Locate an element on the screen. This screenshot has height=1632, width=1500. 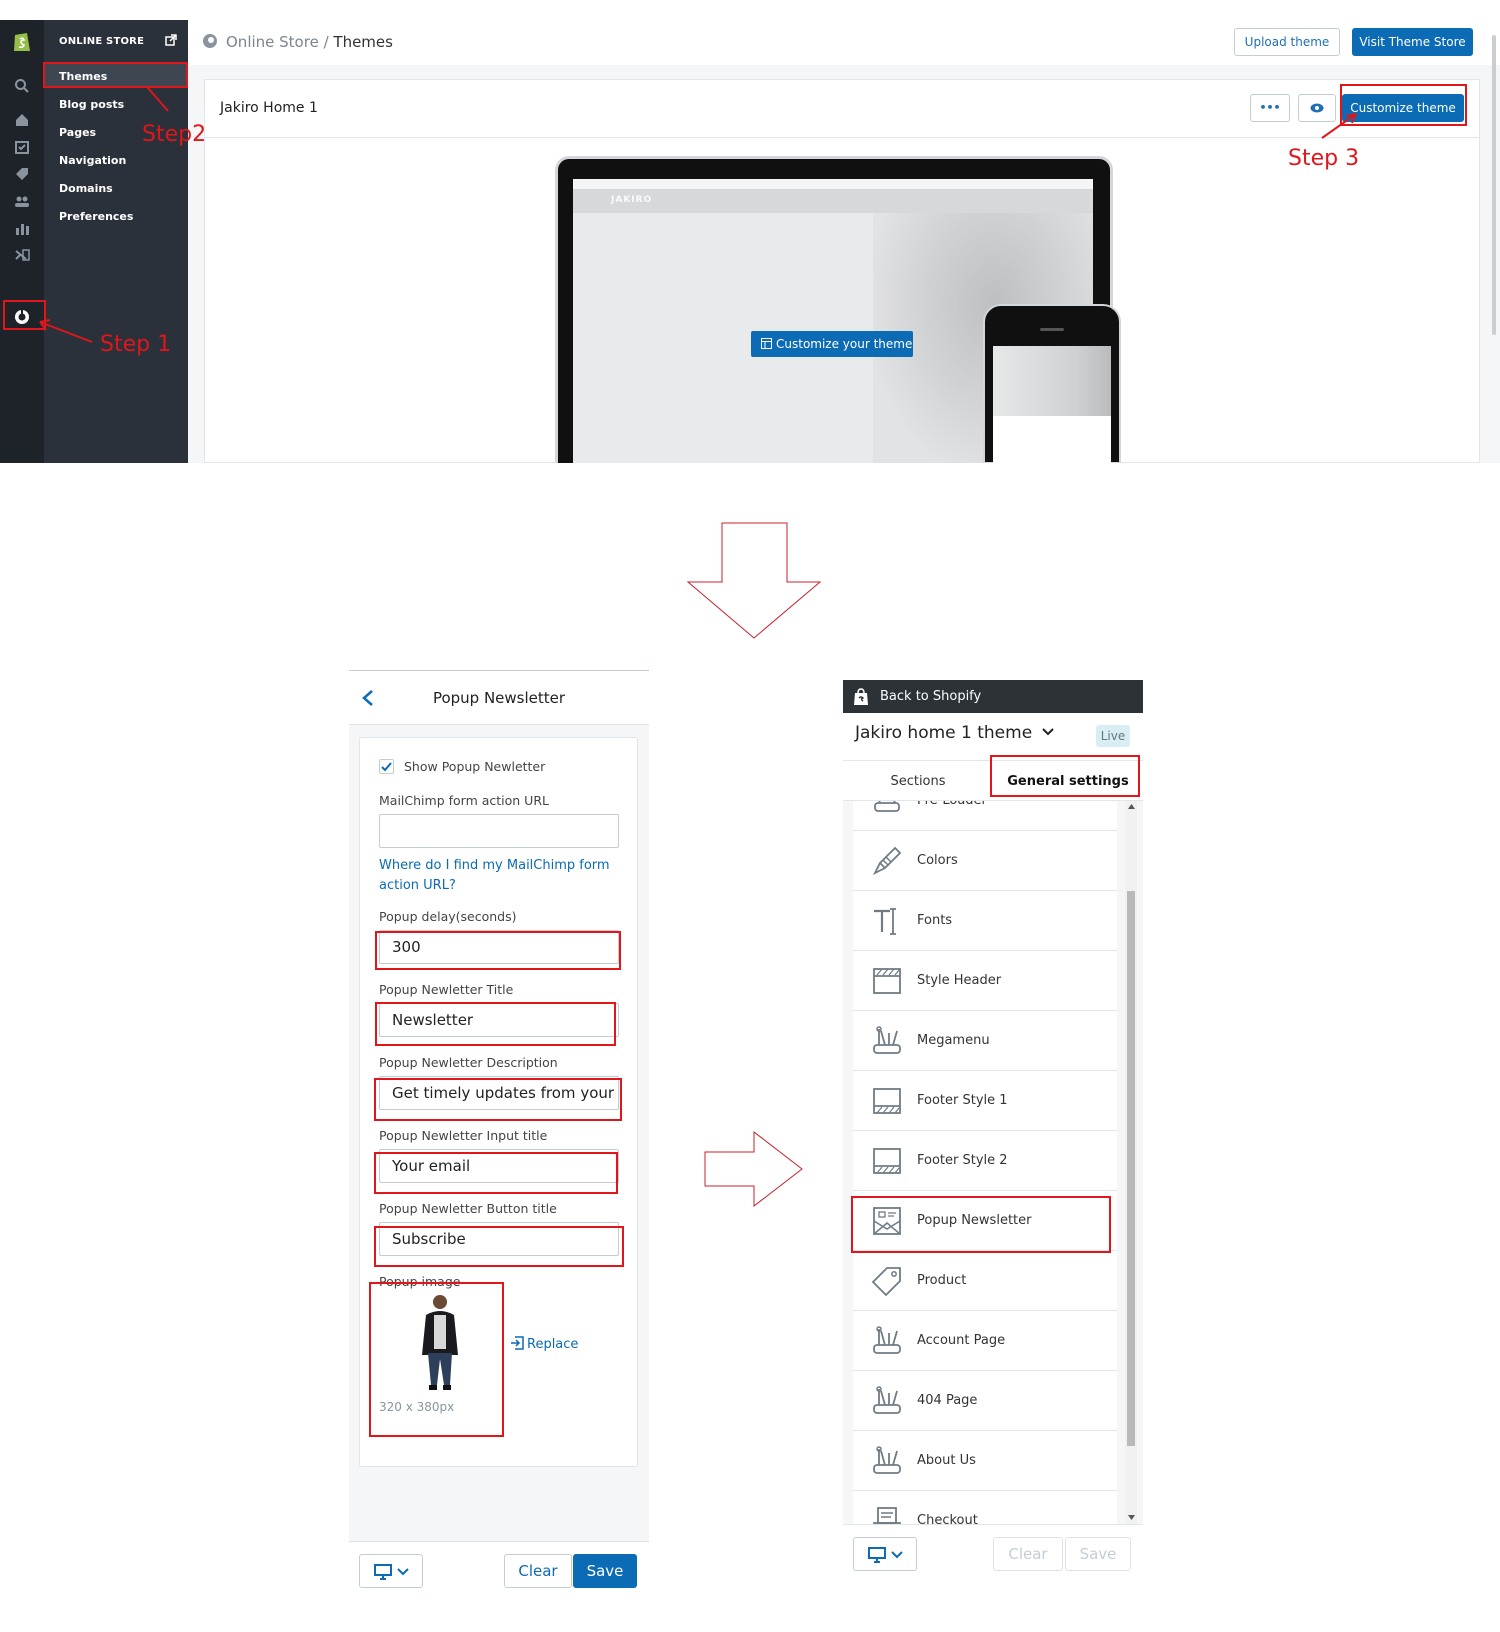
settings-item-404-page: 404 Page is located at coordinates (985, 1401).